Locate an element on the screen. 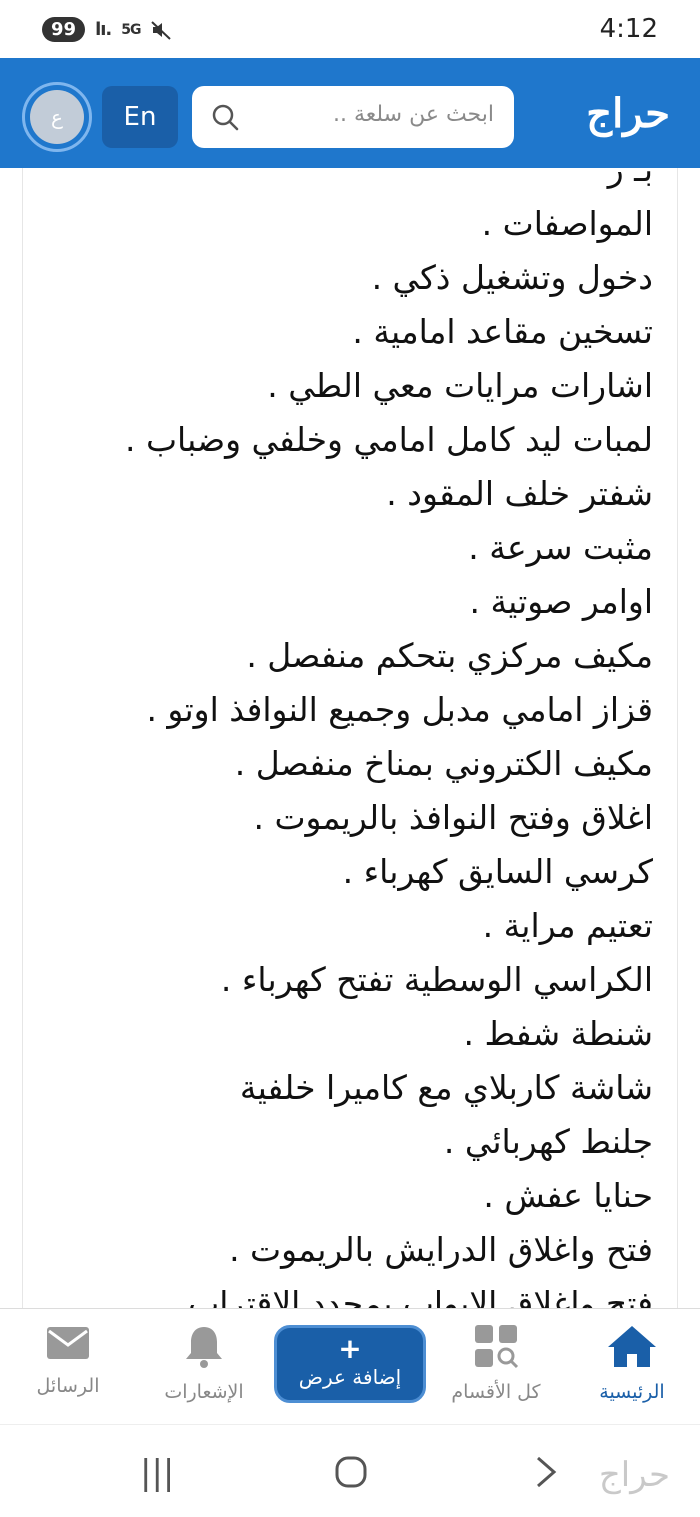  back-chevron-icon is located at coordinates (546, 1472).